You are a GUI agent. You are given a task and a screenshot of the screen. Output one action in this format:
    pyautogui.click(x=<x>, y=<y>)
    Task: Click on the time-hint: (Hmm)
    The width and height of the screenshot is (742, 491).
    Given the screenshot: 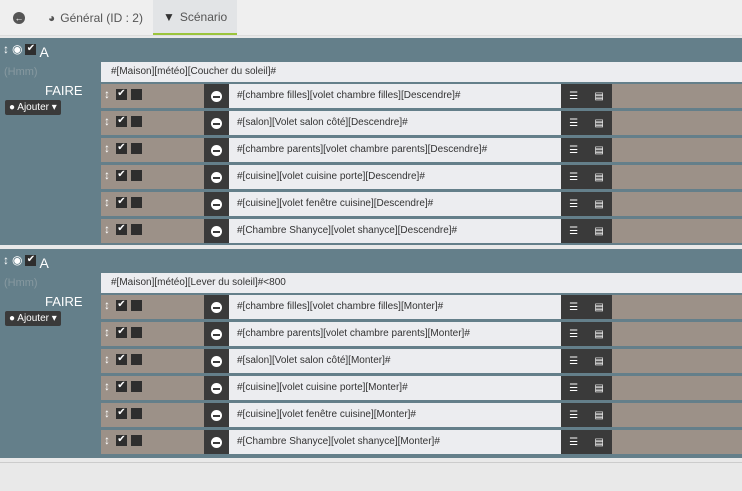 What is the action you would take?
    pyautogui.click(x=21, y=72)
    